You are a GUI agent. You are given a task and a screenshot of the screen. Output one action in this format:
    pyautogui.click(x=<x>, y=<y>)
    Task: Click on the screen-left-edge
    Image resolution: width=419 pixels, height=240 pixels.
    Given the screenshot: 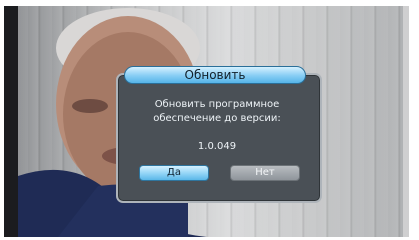 What is the action you would take?
    pyautogui.click(x=11, y=121)
    